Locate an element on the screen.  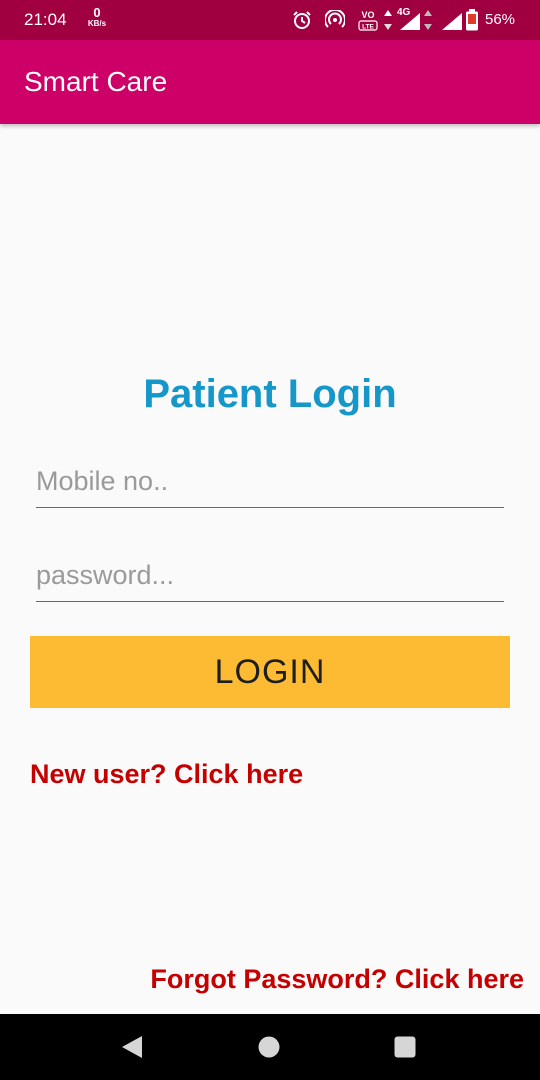
page-title: Patient Login is located at coordinates (270, 394).